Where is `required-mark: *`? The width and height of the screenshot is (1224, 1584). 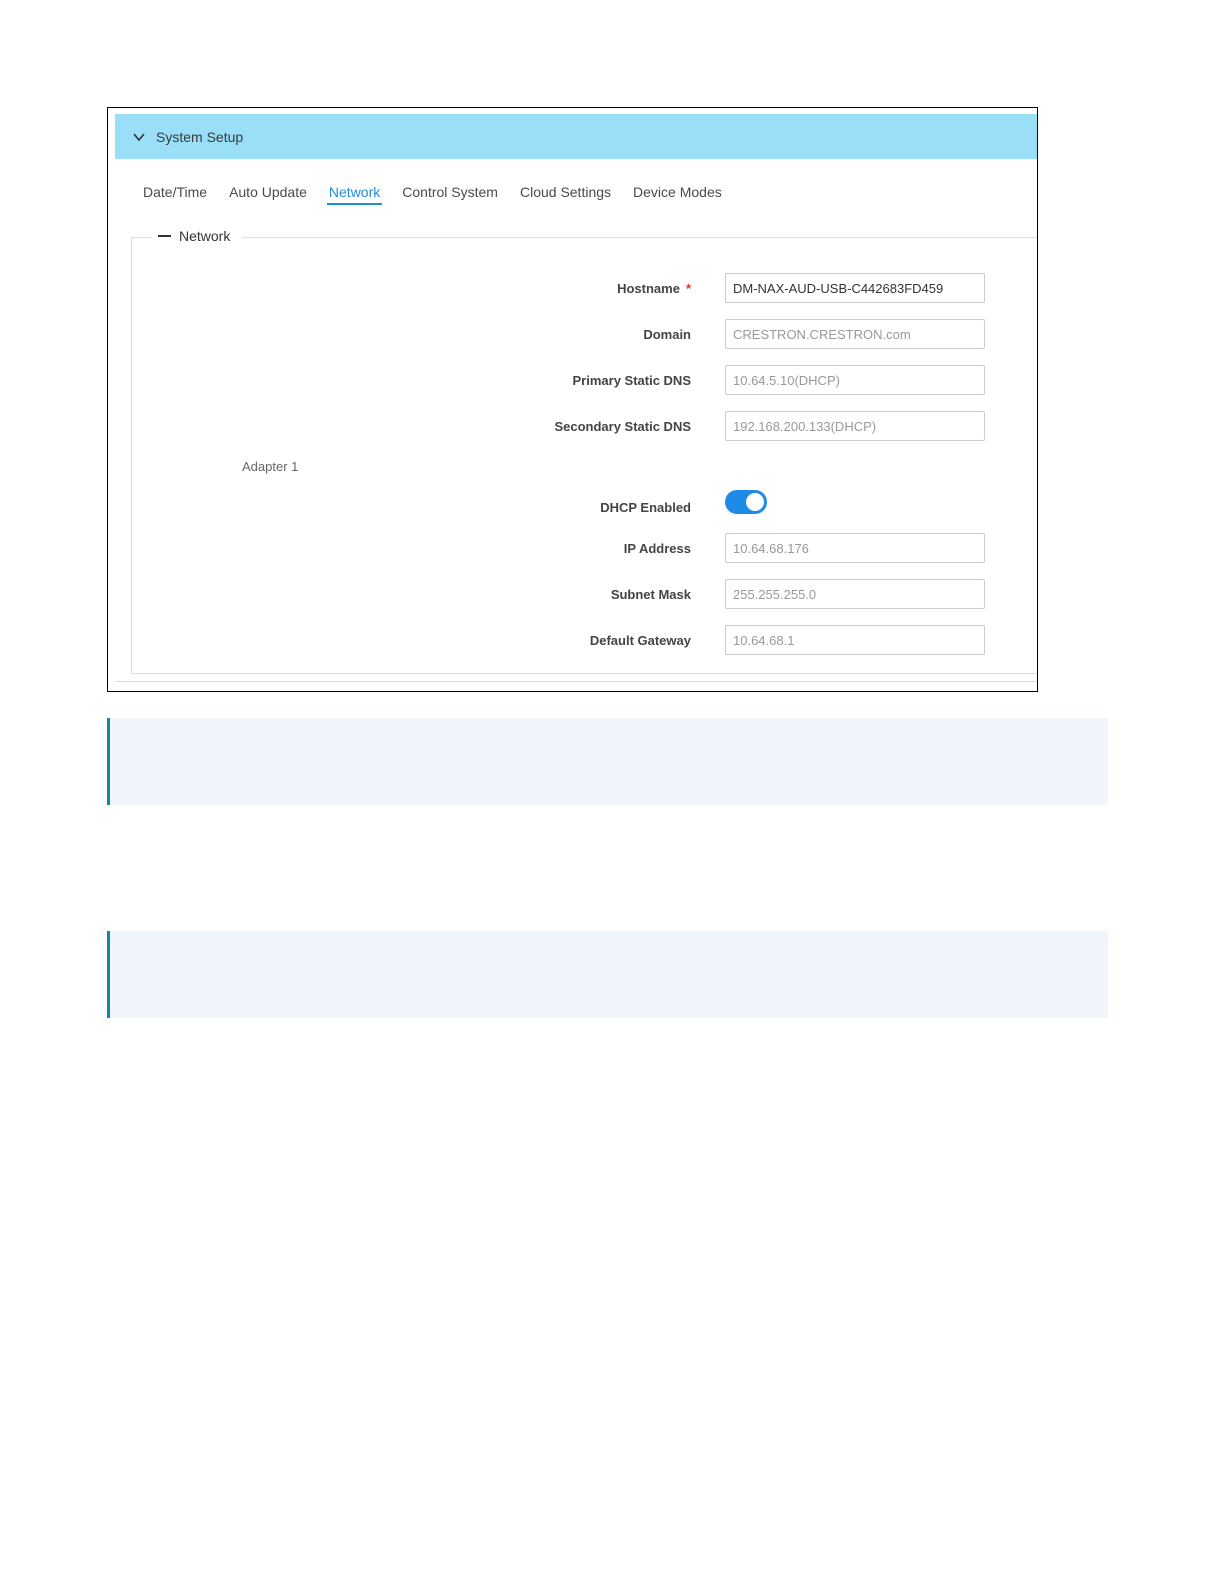 required-mark: * is located at coordinates (688, 288).